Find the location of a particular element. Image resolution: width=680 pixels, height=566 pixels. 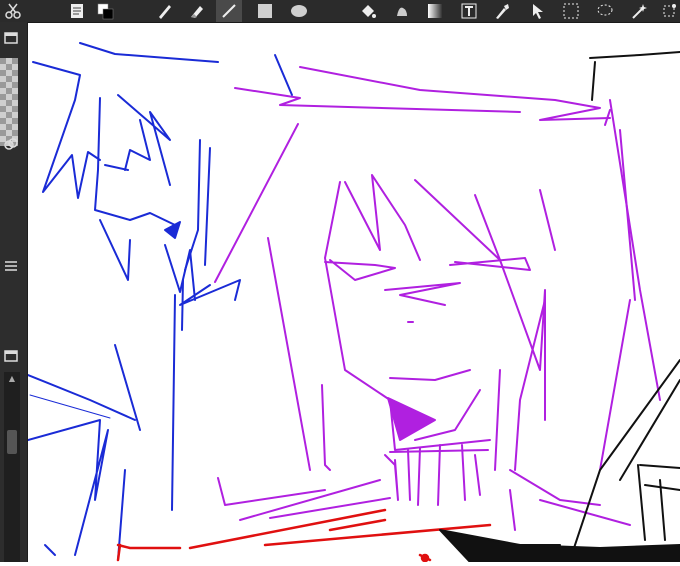

color-swatch-icon is located at coordinates (105, 11).